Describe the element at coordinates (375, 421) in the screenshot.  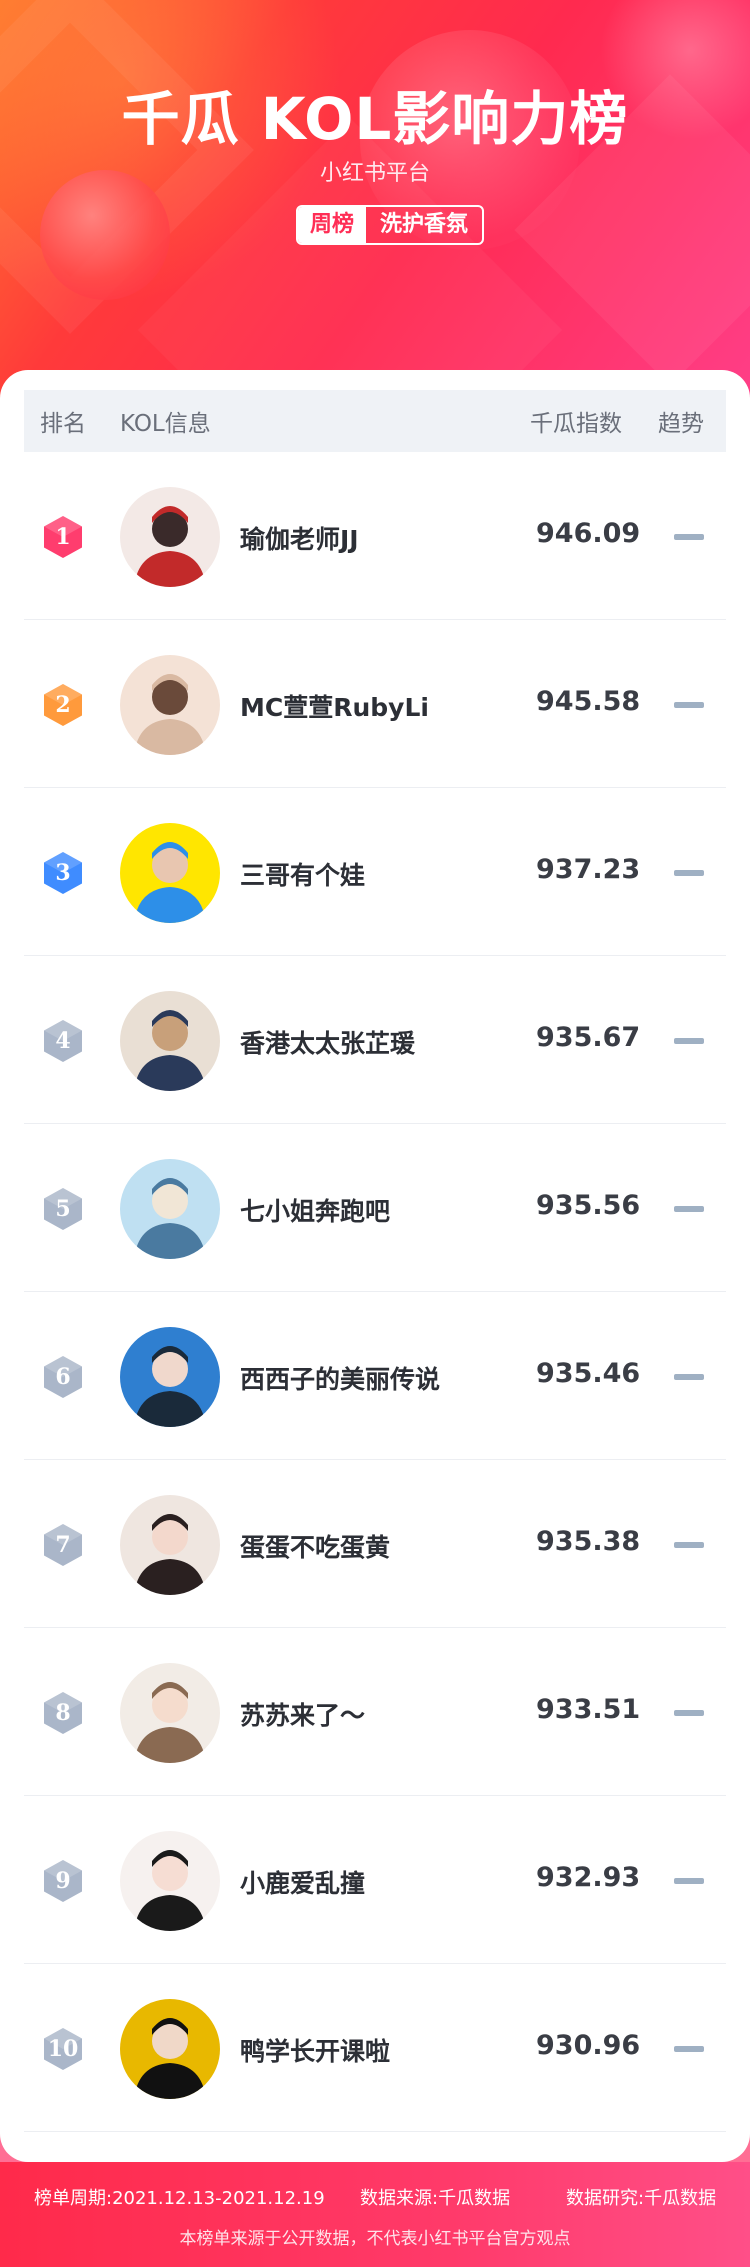
I see `table-header: 排名 KOL信息 千瓜指数 趋势` at that location.